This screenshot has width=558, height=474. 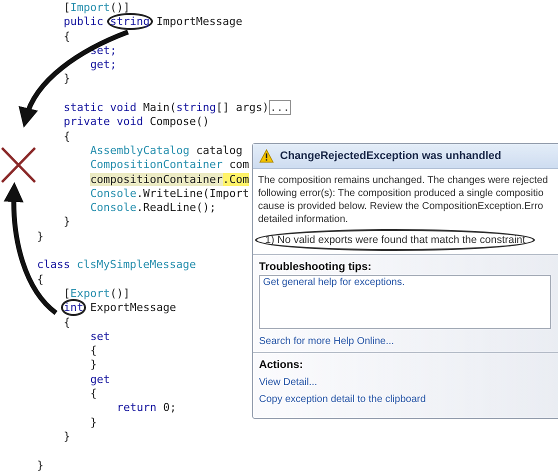 What do you see at coordinates (153, 207) in the screenshot?
I see `code-line: Console.ReadLine();` at bounding box center [153, 207].